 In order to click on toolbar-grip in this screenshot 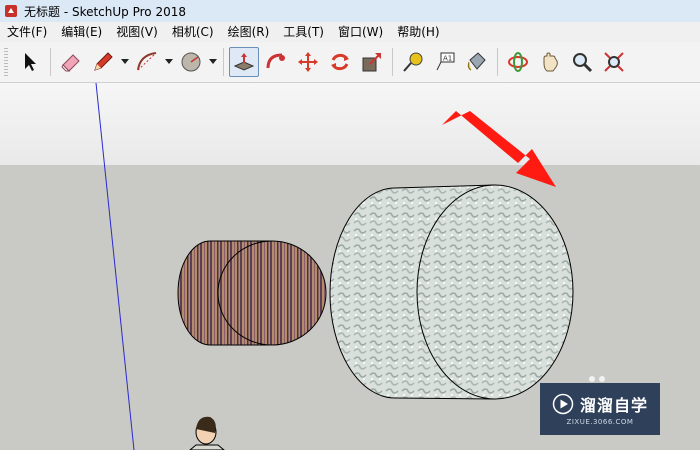, I will do `click(6, 62)`.